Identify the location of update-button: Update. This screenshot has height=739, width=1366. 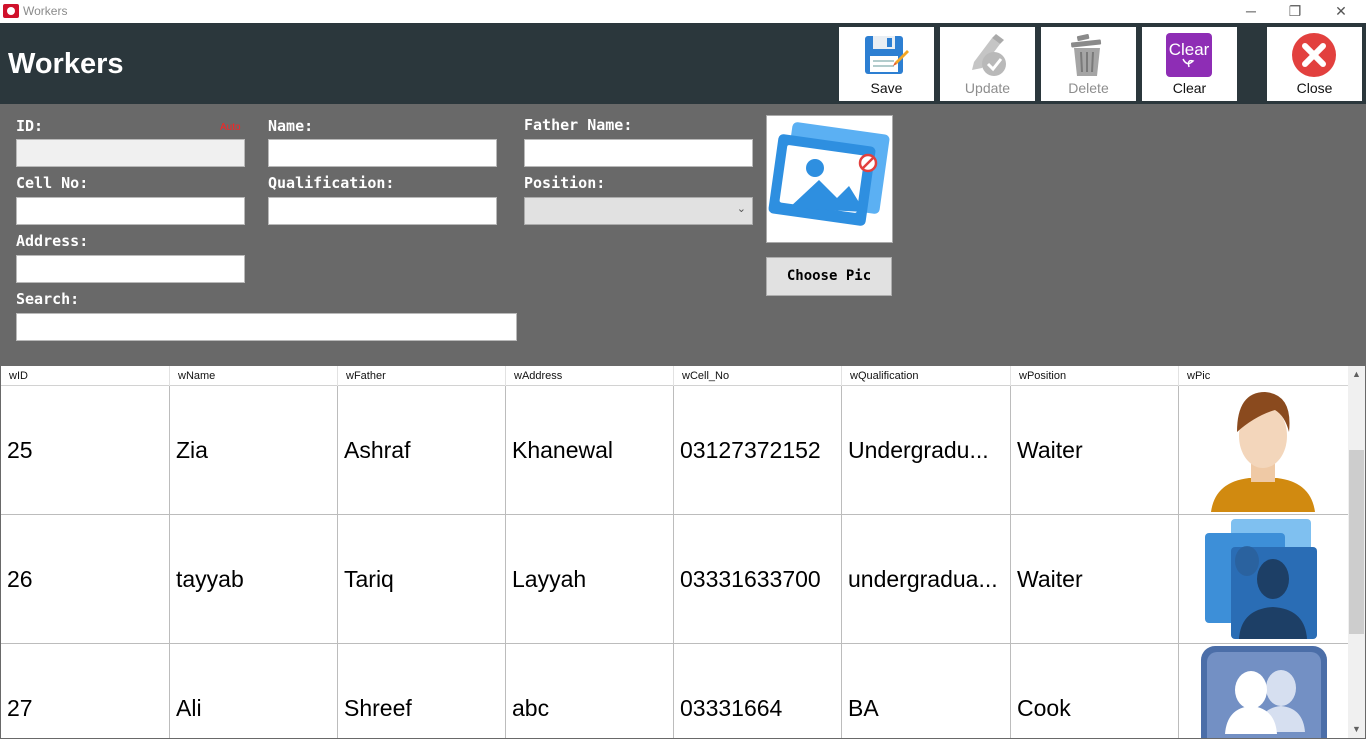
(987, 64).